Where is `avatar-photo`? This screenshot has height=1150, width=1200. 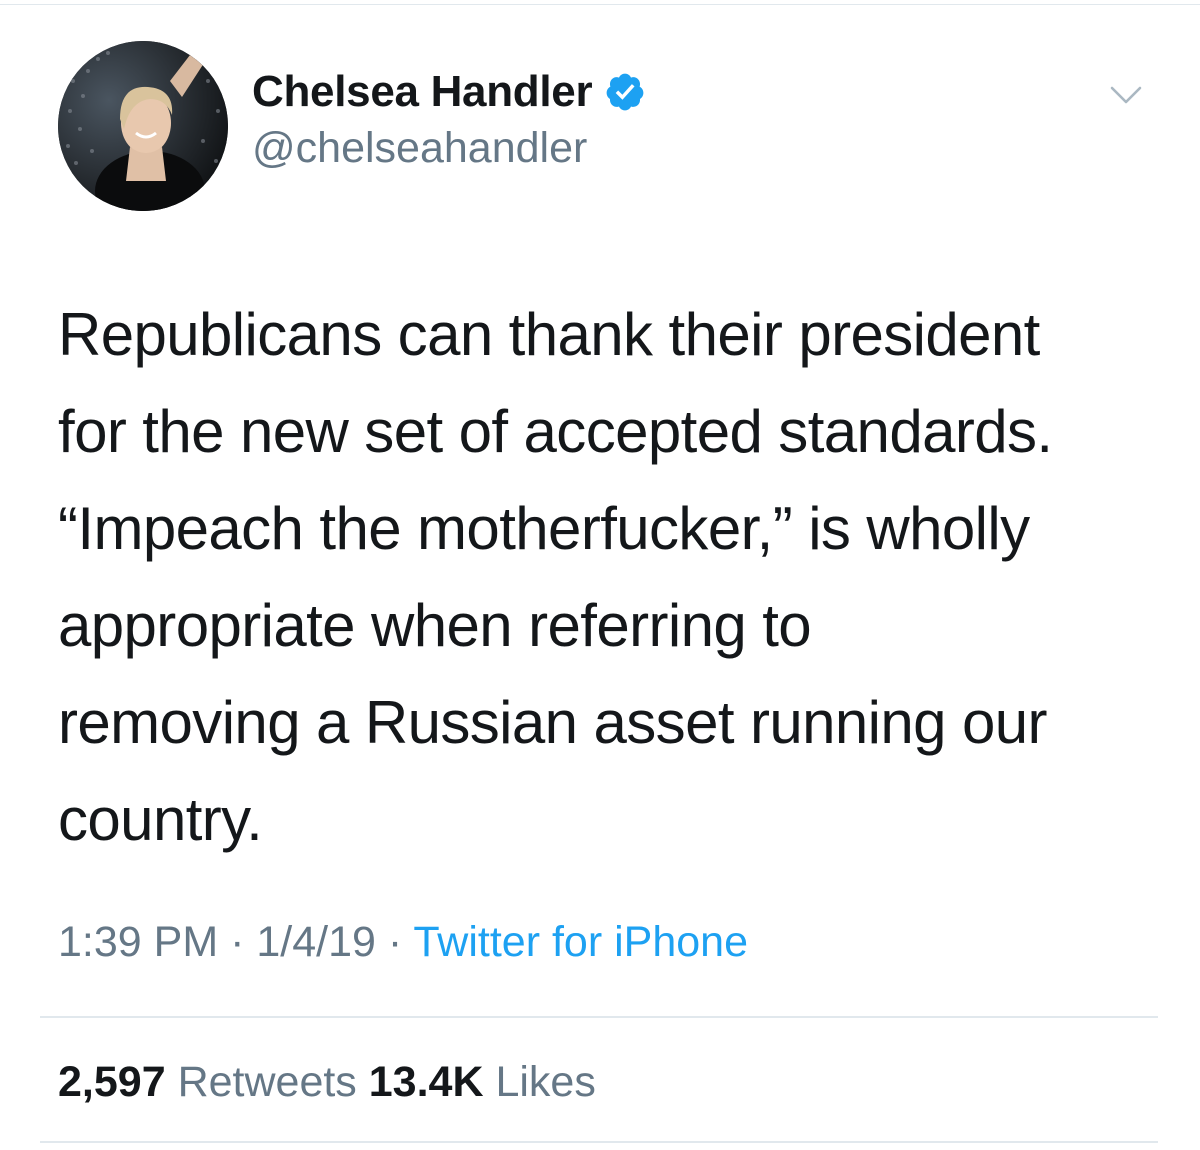
avatar-photo is located at coordinates (143, 126).